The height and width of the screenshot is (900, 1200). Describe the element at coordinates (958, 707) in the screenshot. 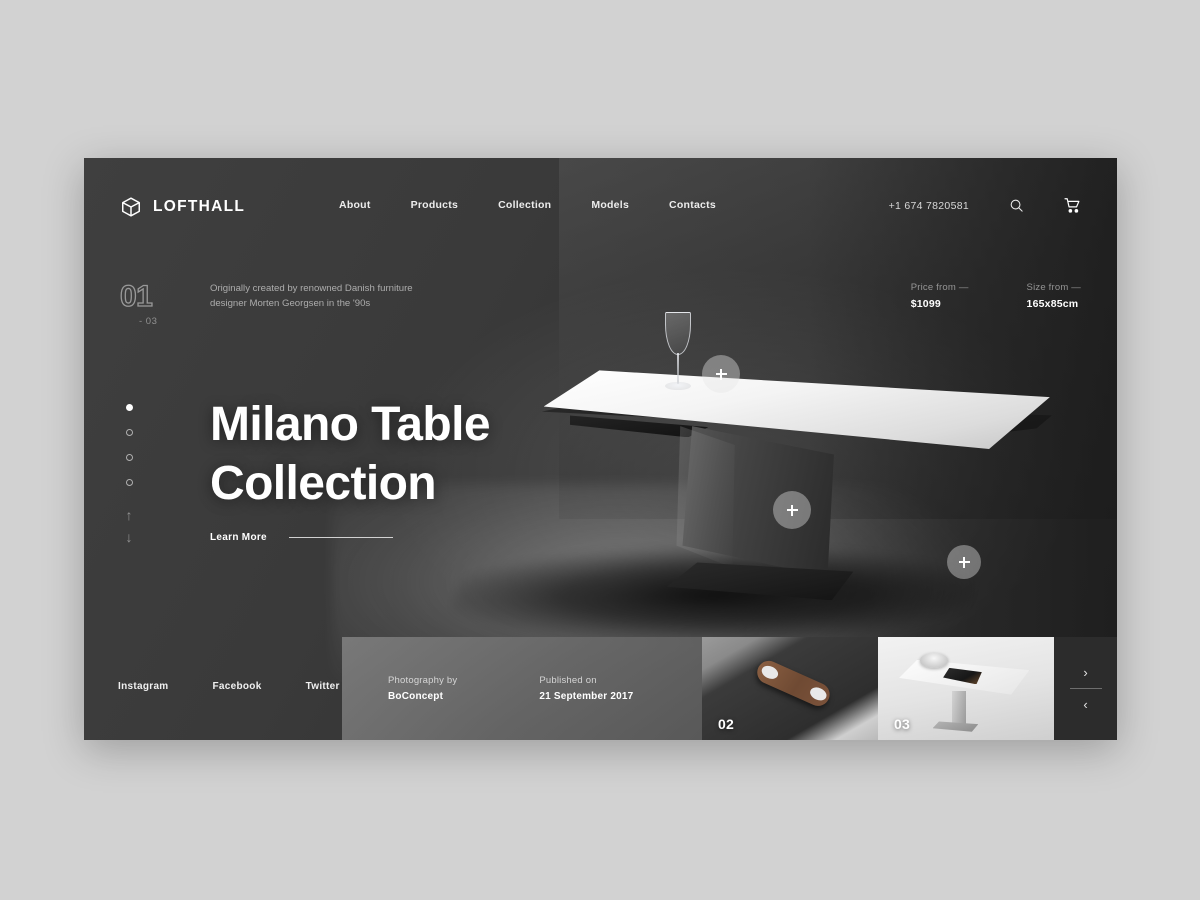

I see `thumbnail-table-leg` at that location.